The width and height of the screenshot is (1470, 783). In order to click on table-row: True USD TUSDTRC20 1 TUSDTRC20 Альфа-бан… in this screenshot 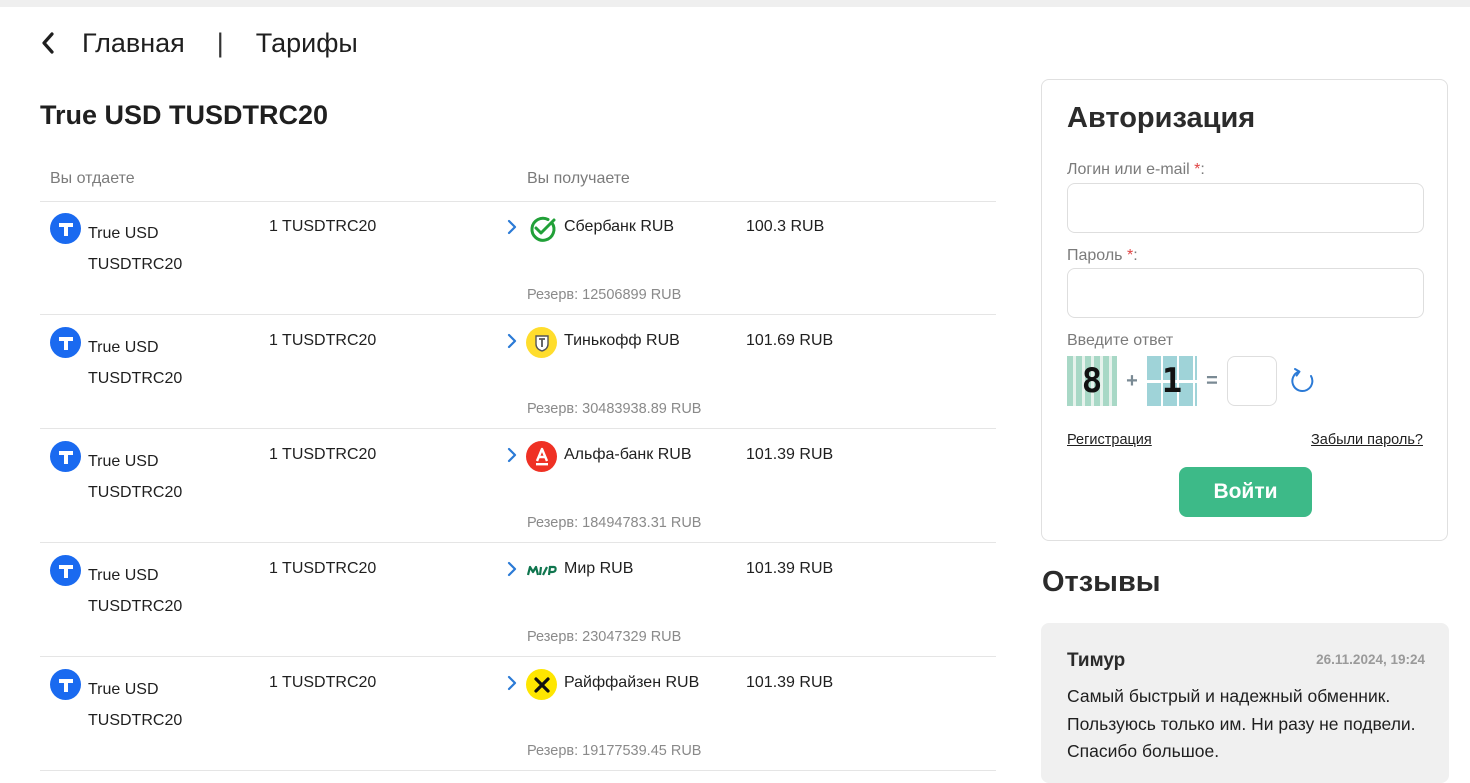, I will do `click(518, 486)`.